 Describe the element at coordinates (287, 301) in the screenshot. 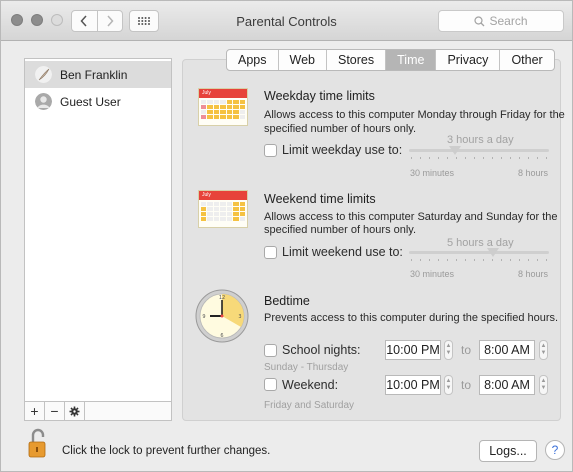

I see `bedtime-title: Bedtime` at that location.